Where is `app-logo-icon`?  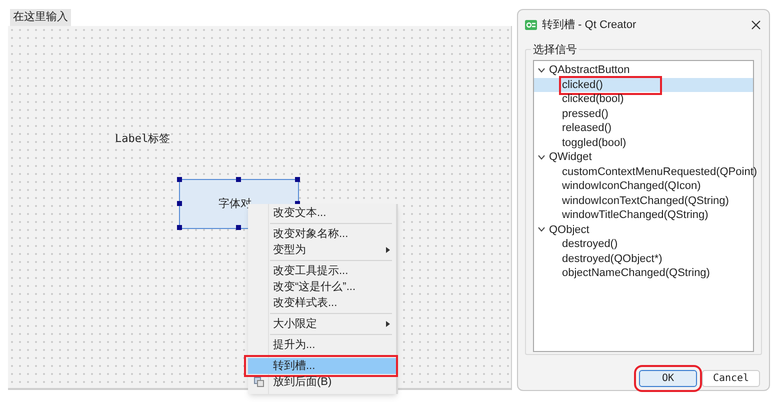 app-logo-icon is located at coordinates (531, 25).